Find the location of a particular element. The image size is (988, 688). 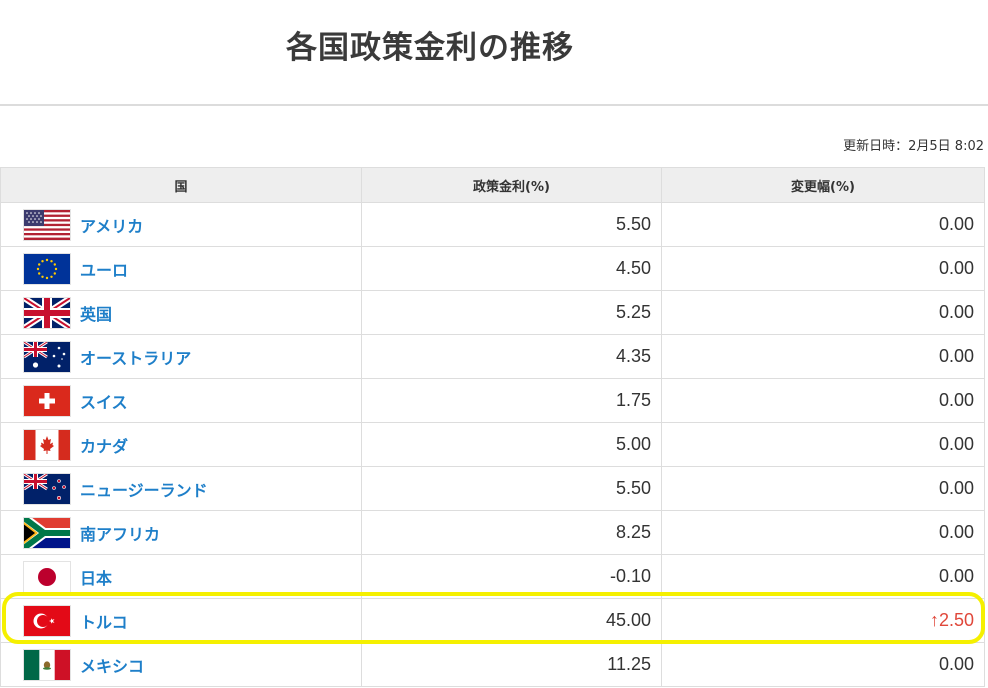

rate-cell: 11.25 is located at coordinates (511, 664).